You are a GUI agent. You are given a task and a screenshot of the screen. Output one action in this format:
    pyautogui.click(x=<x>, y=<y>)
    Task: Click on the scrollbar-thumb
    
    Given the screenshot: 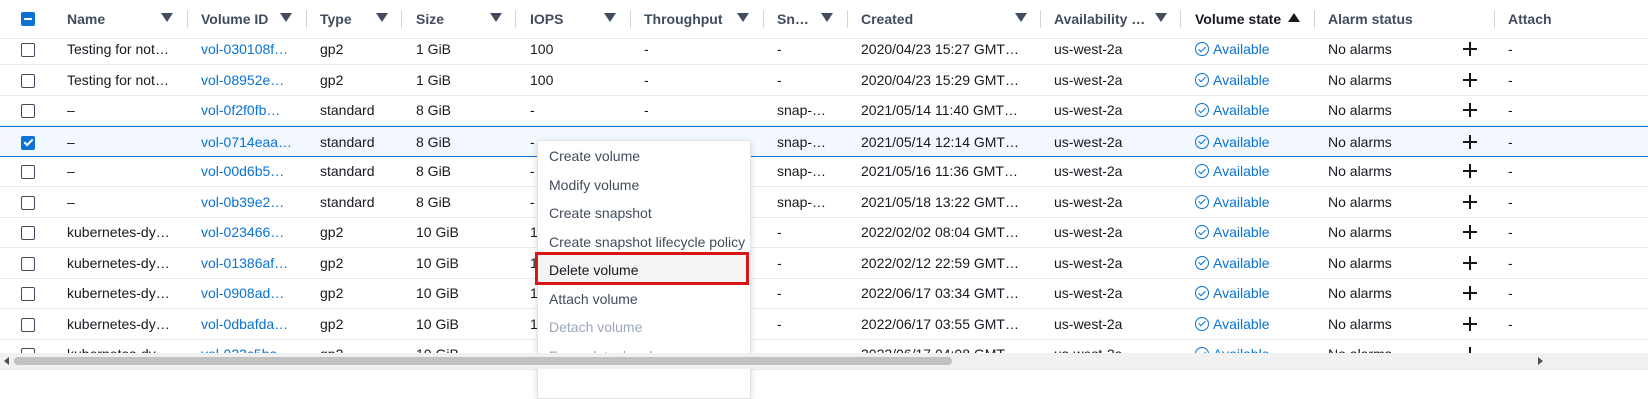 What is the action you would take?
    pyautogui.click(x=483, y=361)
    